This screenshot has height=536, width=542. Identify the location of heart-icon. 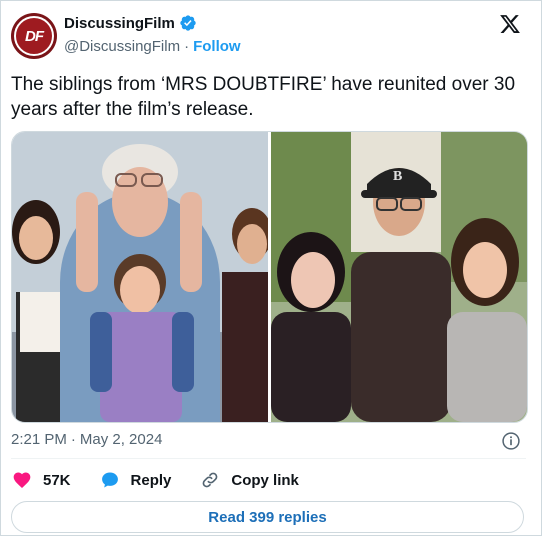
(22, 480).